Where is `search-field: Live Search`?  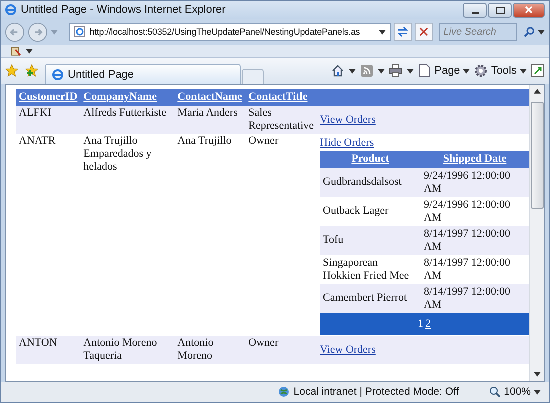 search-field: Live Search is located at coordinates (477, 32).